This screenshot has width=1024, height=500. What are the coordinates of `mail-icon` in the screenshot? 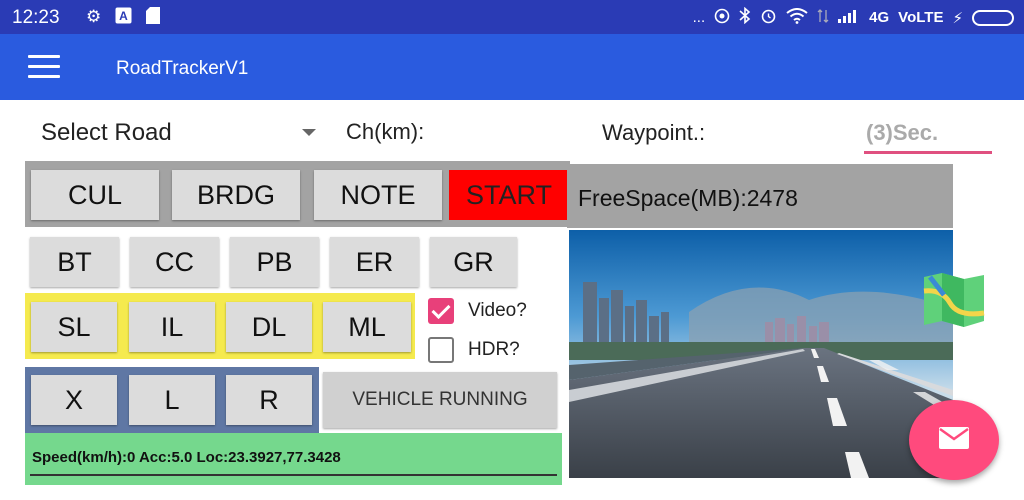 It's located at (954, 440).